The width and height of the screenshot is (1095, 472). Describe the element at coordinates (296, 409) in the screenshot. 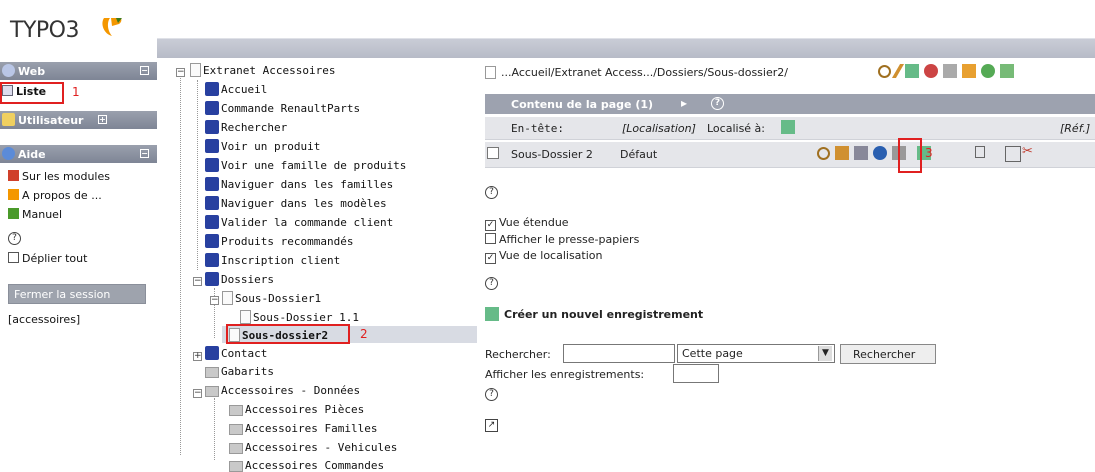

I see `tree-acc-child: Accessoires Pièces` at that location.